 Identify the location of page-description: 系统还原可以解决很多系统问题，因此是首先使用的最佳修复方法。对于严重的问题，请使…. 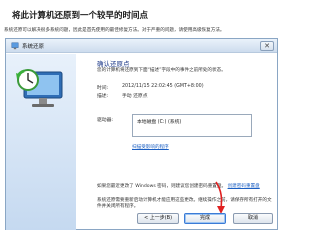
(114, 30).